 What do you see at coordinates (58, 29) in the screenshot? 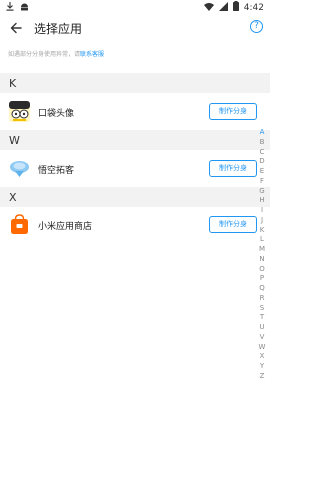
I see `page-title: 选择应用` at bounding box center [58, 29].